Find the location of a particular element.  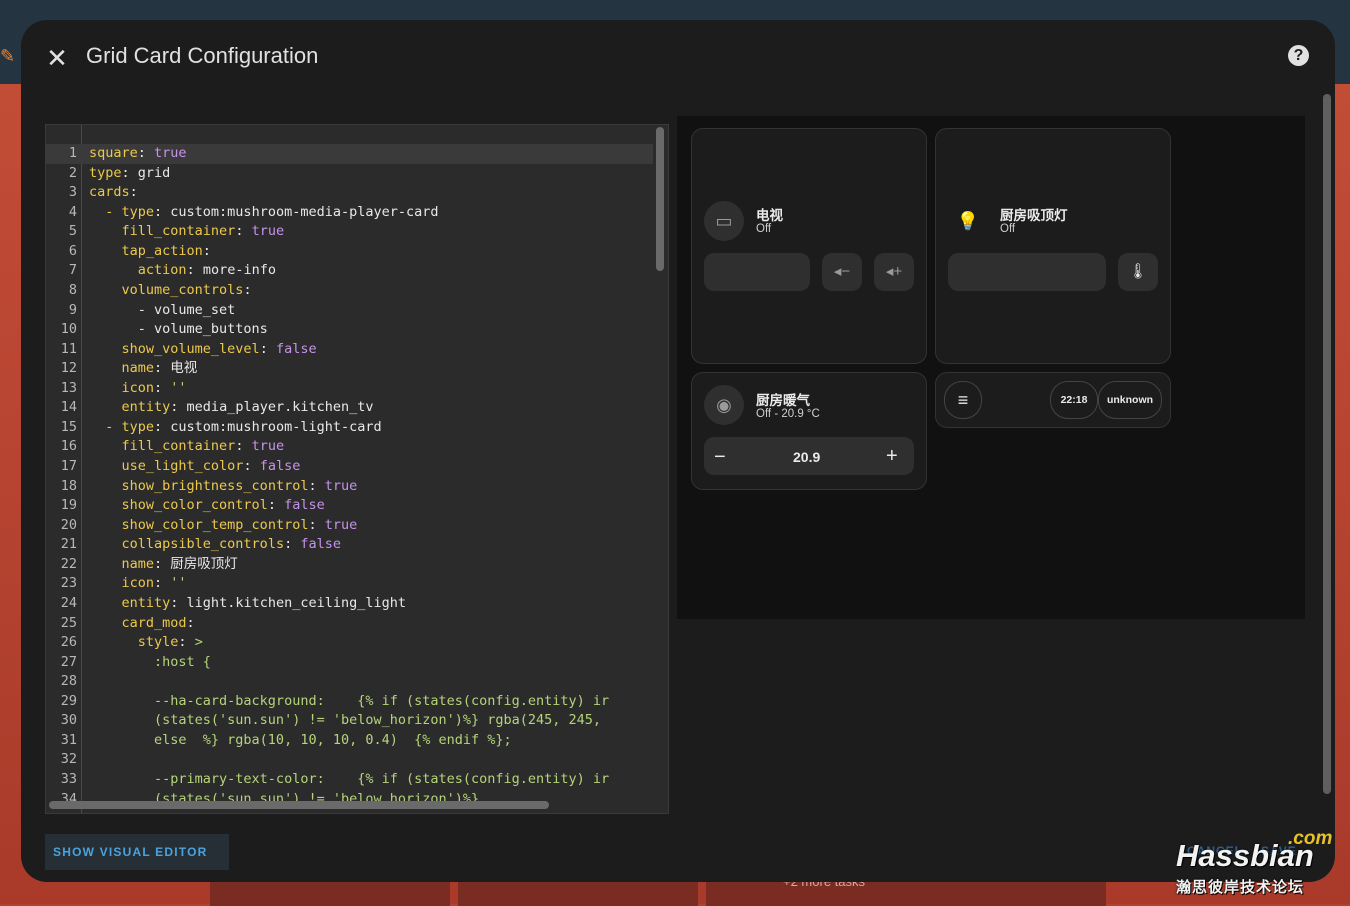

menu-icon: ≡ is located at coordinates (963, 400).